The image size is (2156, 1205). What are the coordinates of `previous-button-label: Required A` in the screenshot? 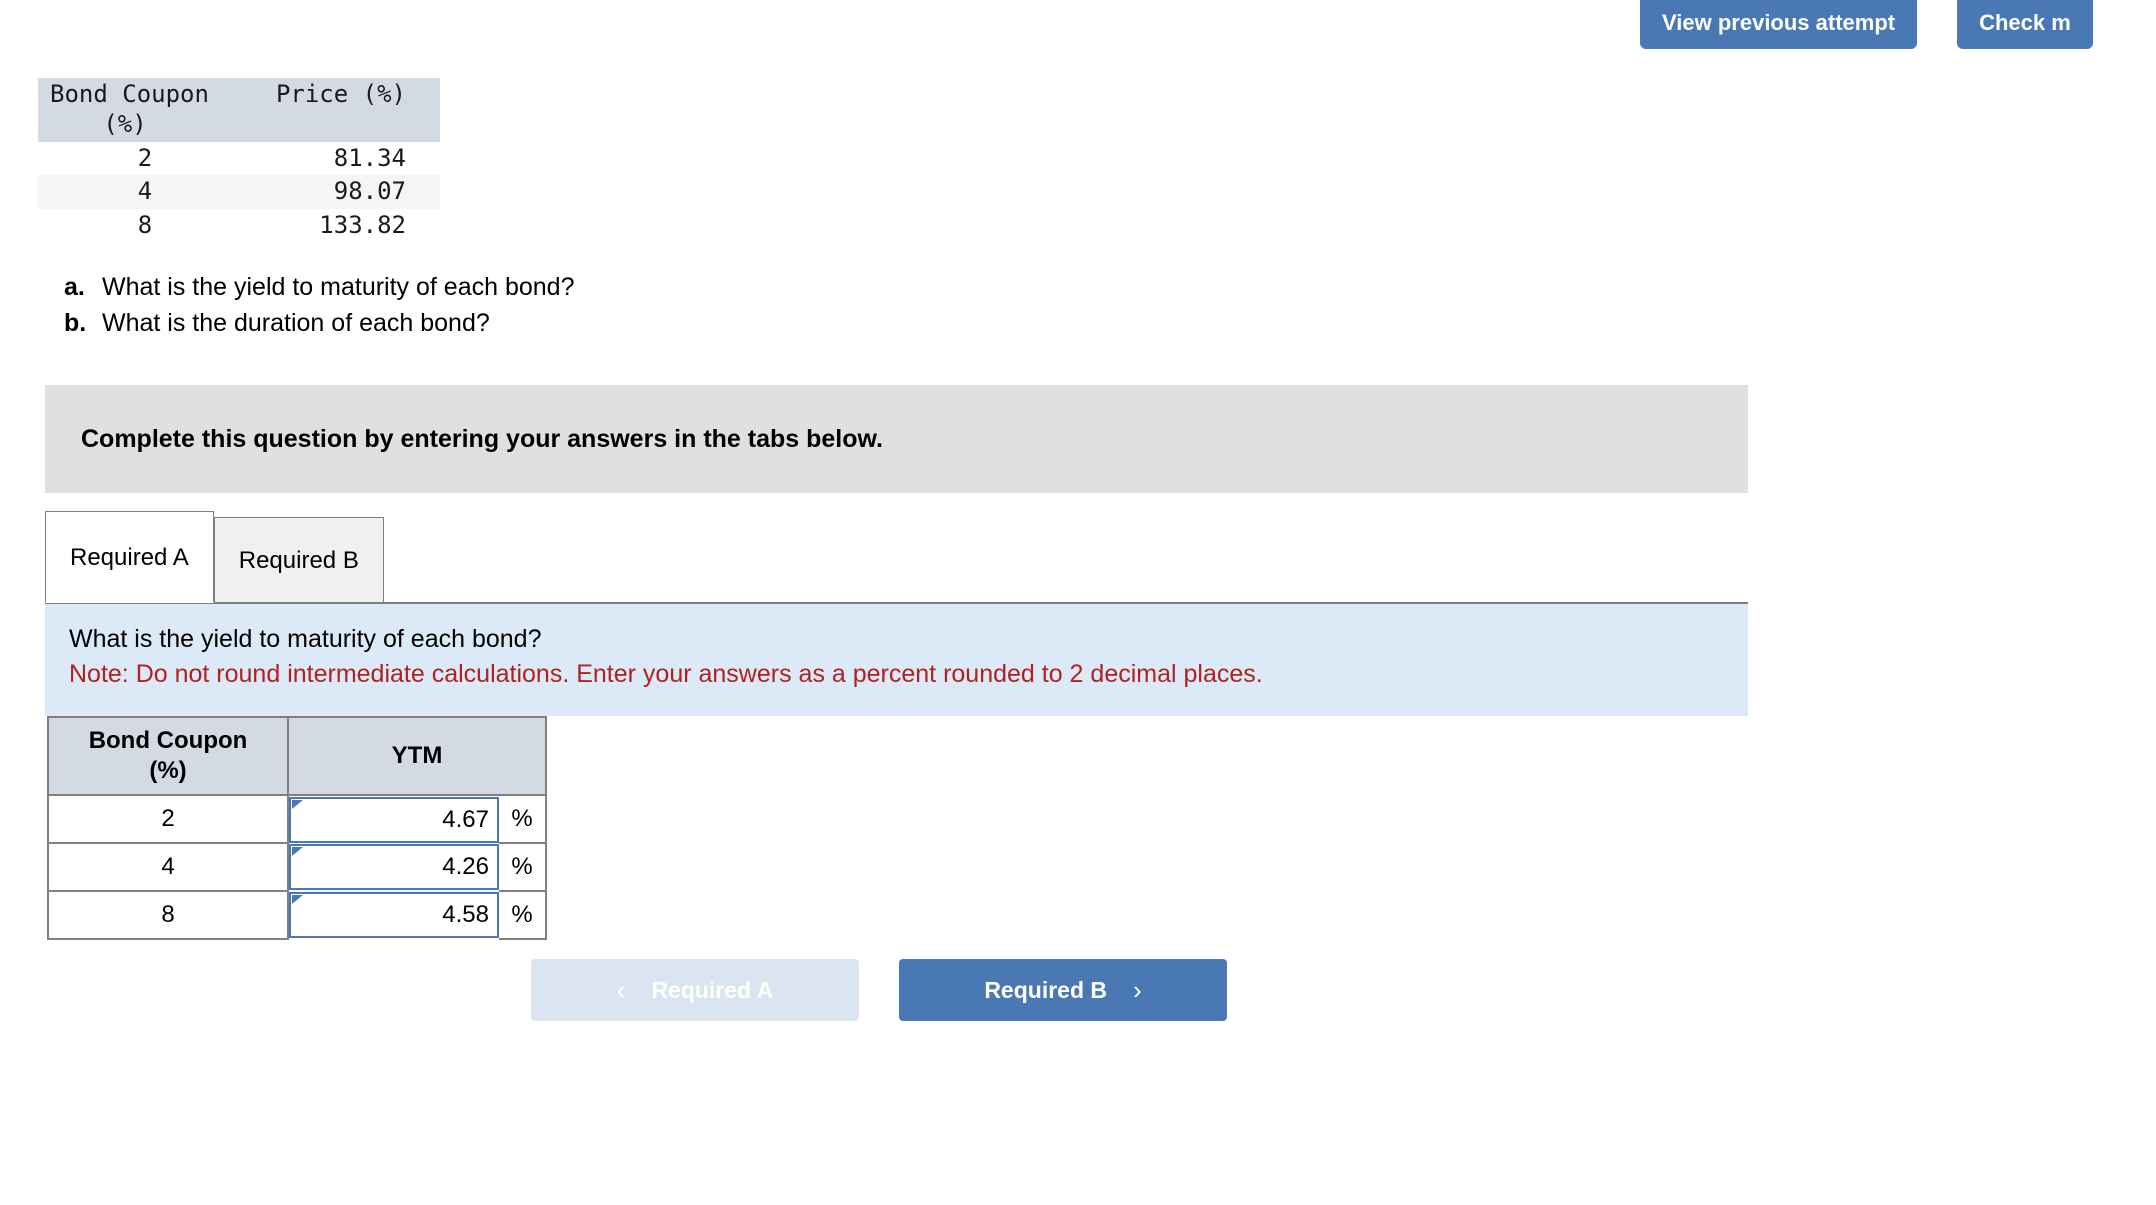 It's located at (712, 989).